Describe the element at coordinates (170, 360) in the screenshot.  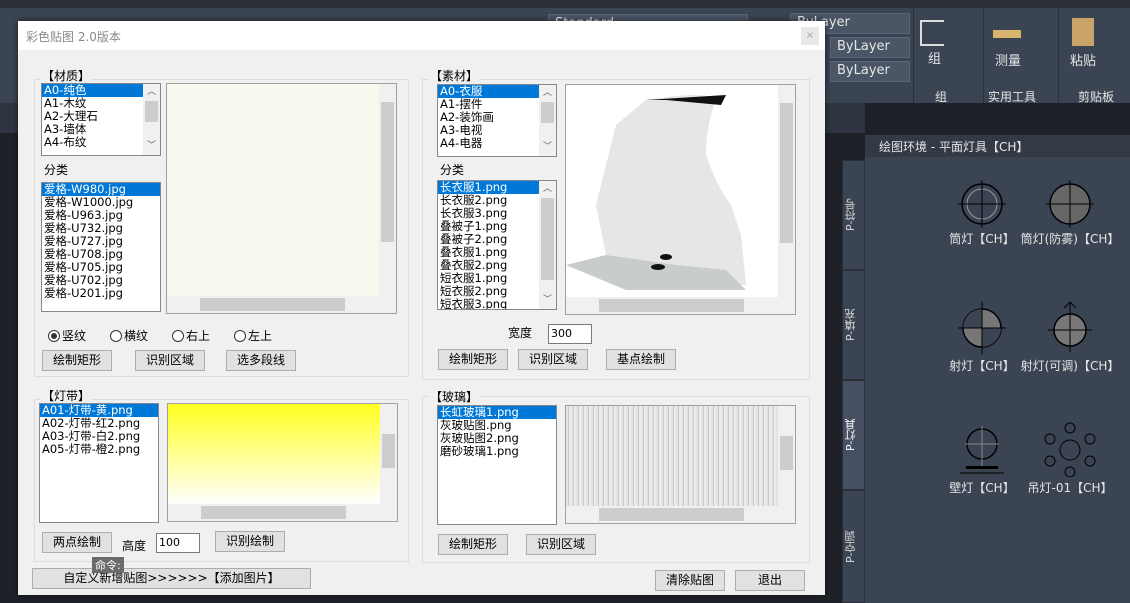
I see `material-detect-area-button: 识别区域` at that location.